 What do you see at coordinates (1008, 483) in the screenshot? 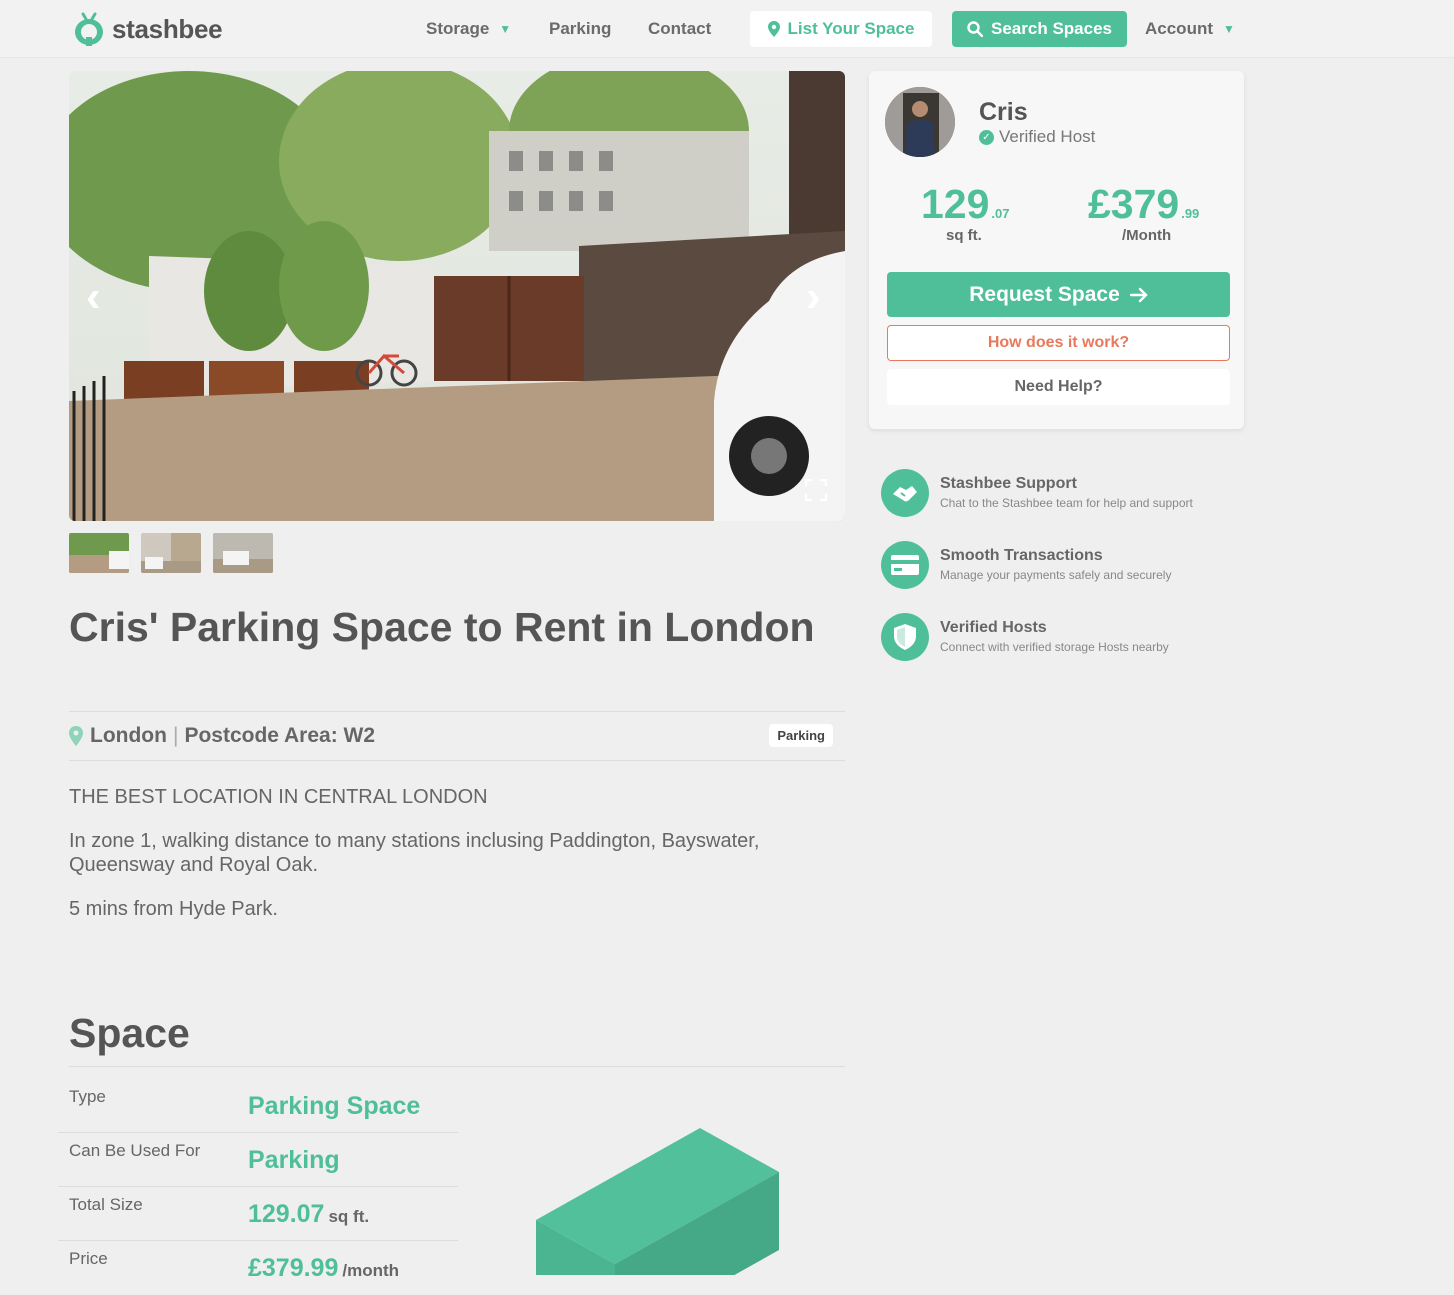
I see `feature-title: Stashbee Support` at bounding box center [1008, 483].